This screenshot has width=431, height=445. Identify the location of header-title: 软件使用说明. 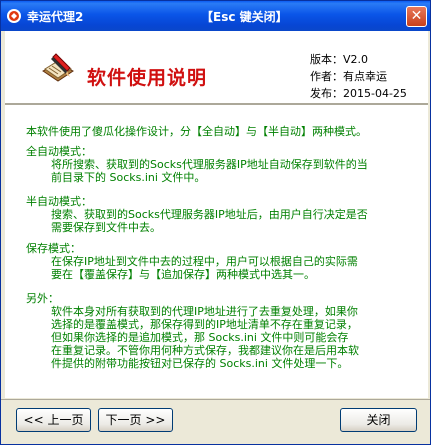
(147, 78).